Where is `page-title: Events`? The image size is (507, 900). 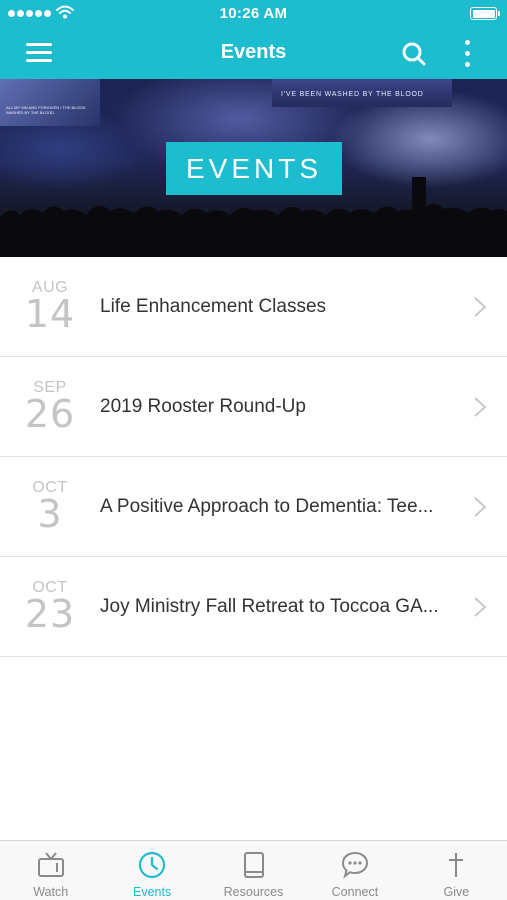
page-title: Events is located at coordinates (253, 52).